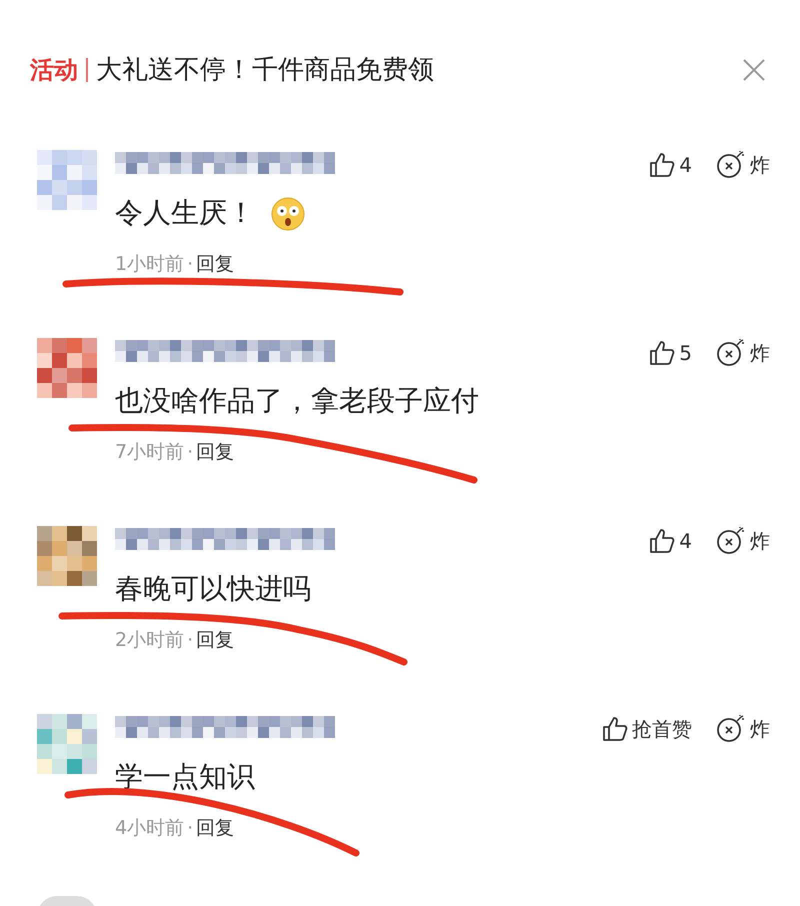  I want to click on comment-time: 4小时前, so click(149, 828).